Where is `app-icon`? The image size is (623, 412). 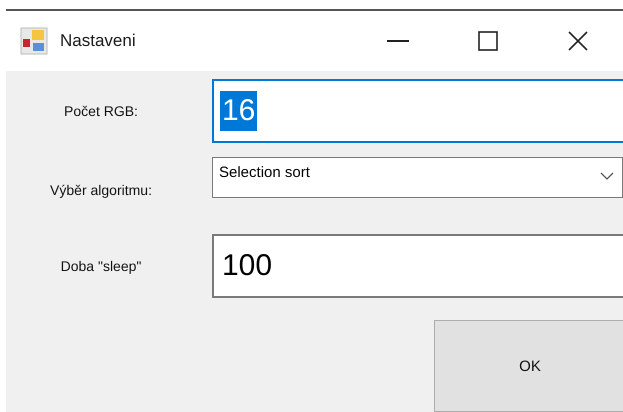
app-icon is located at coordinates (34, 41).